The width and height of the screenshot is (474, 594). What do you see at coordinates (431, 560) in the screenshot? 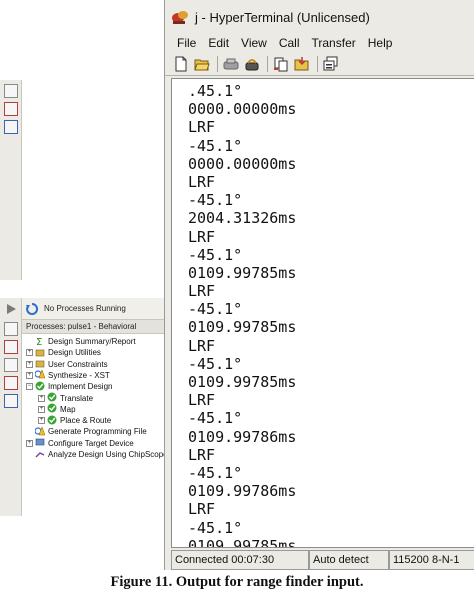
I see `status-port-settings: 115200 8-N-1` at bounding box center [431, 560].